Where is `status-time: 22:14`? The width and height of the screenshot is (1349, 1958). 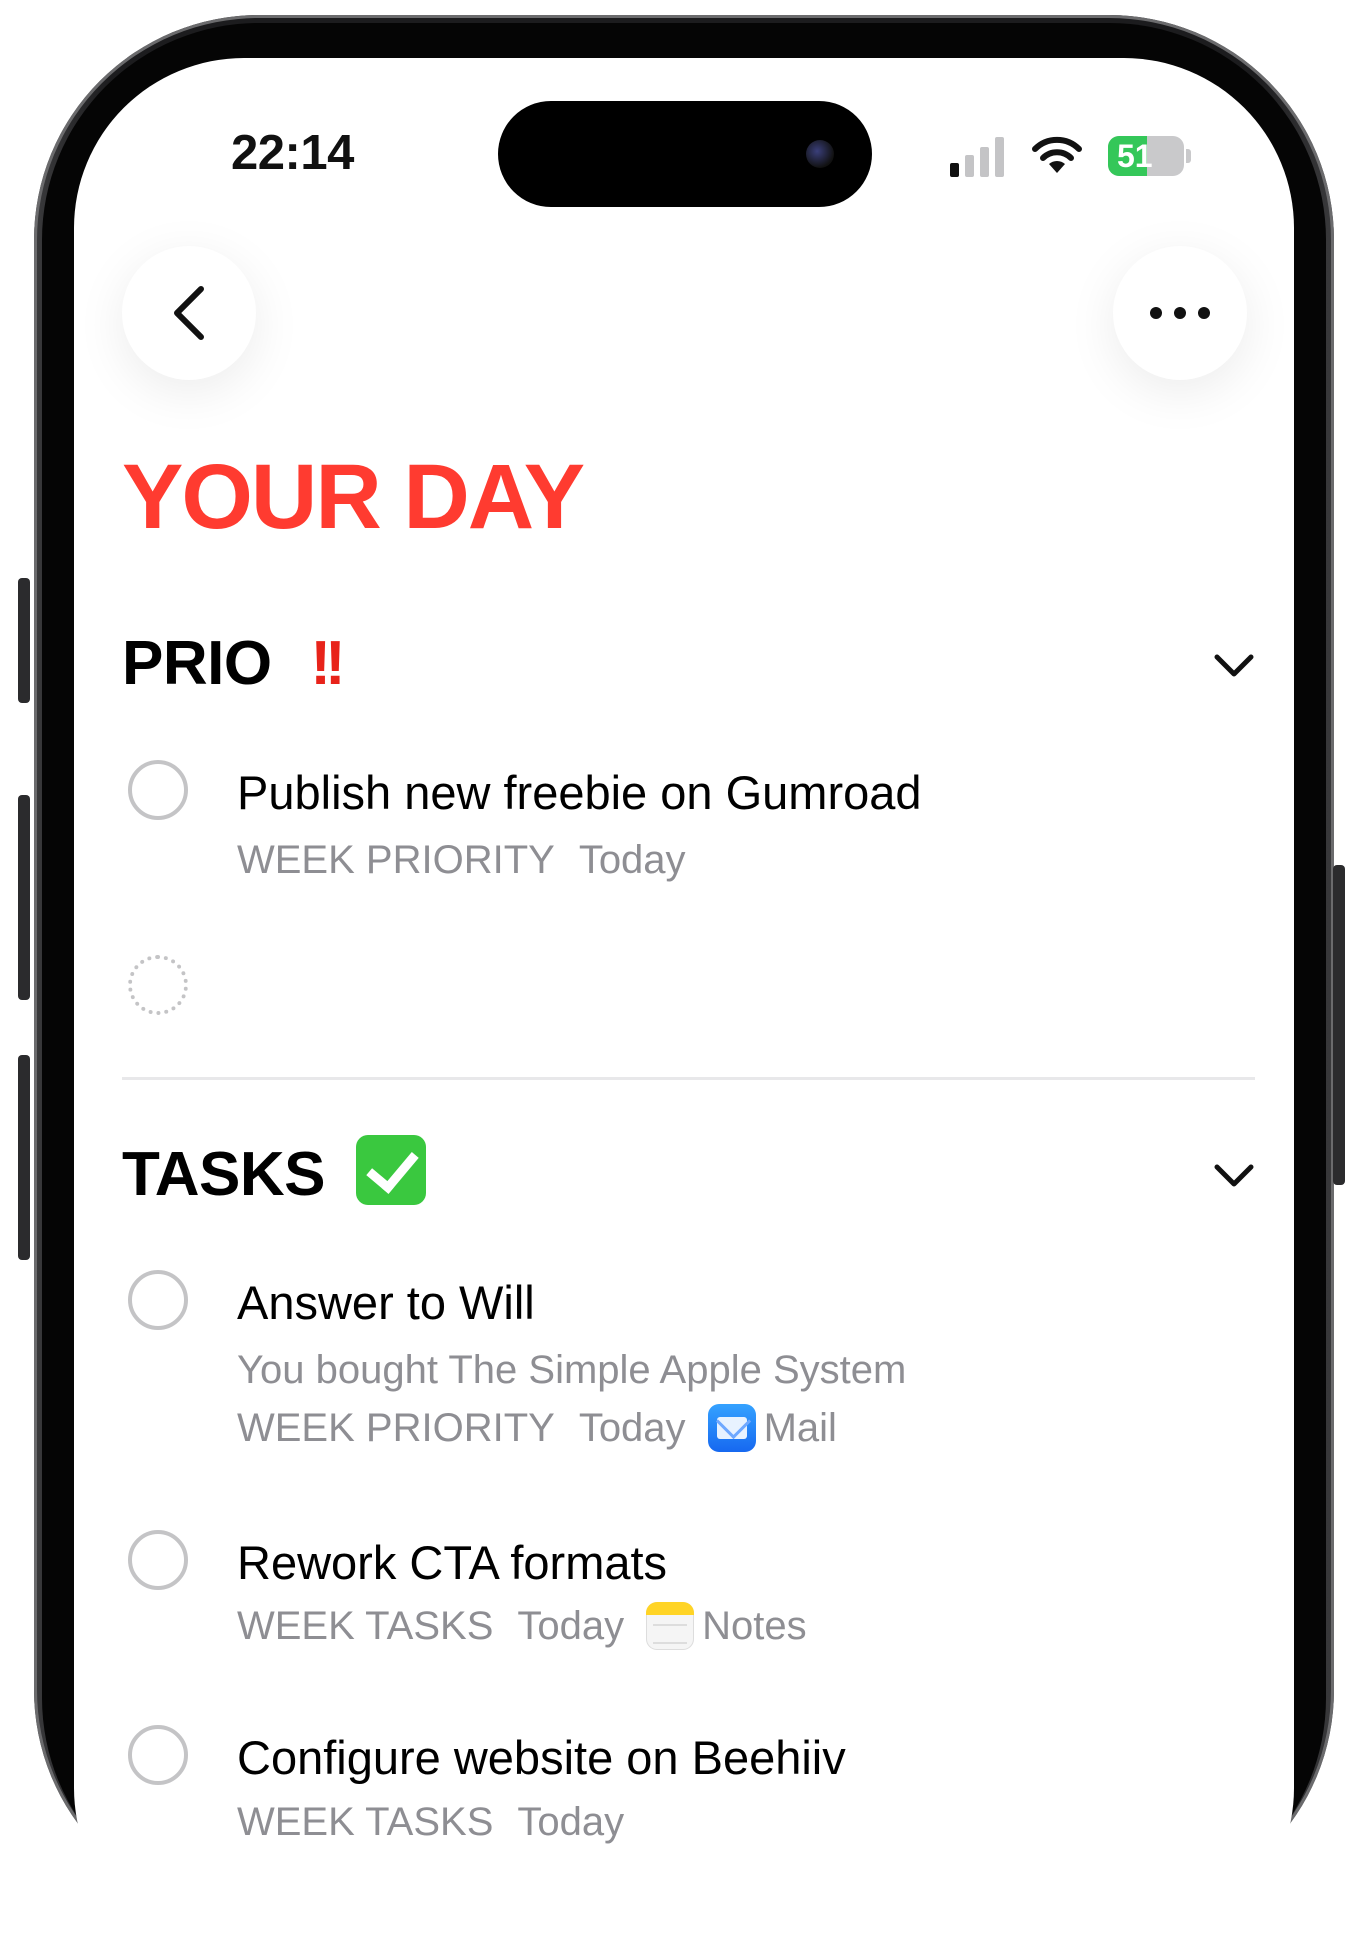
status-time: 22:14 is located at coordinates (292, 153).